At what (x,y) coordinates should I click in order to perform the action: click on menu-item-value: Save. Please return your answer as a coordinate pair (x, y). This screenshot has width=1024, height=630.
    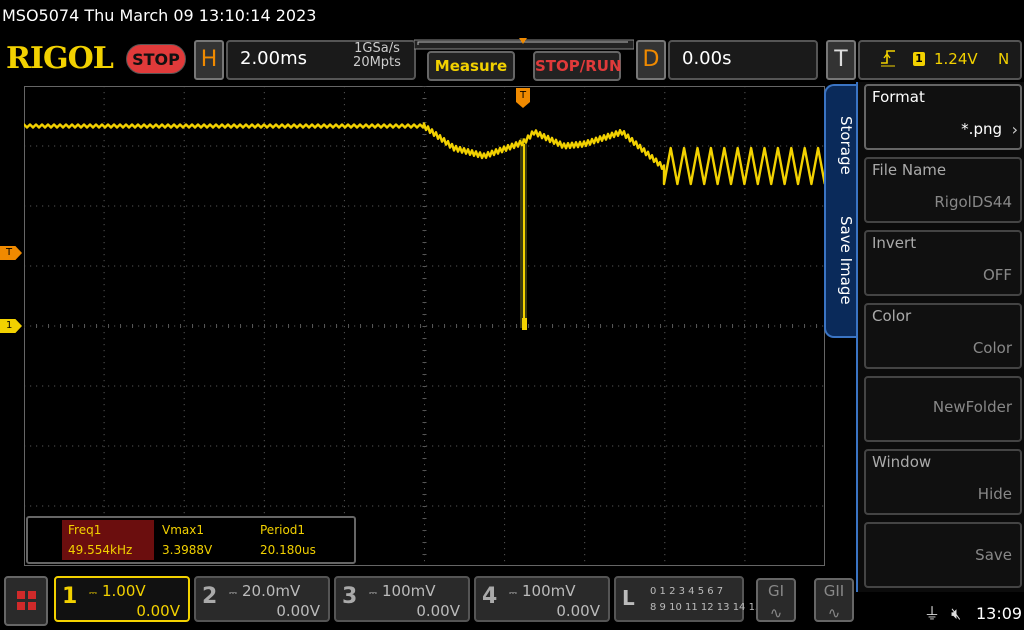
    Looking at the image, I should click on (993, 555).